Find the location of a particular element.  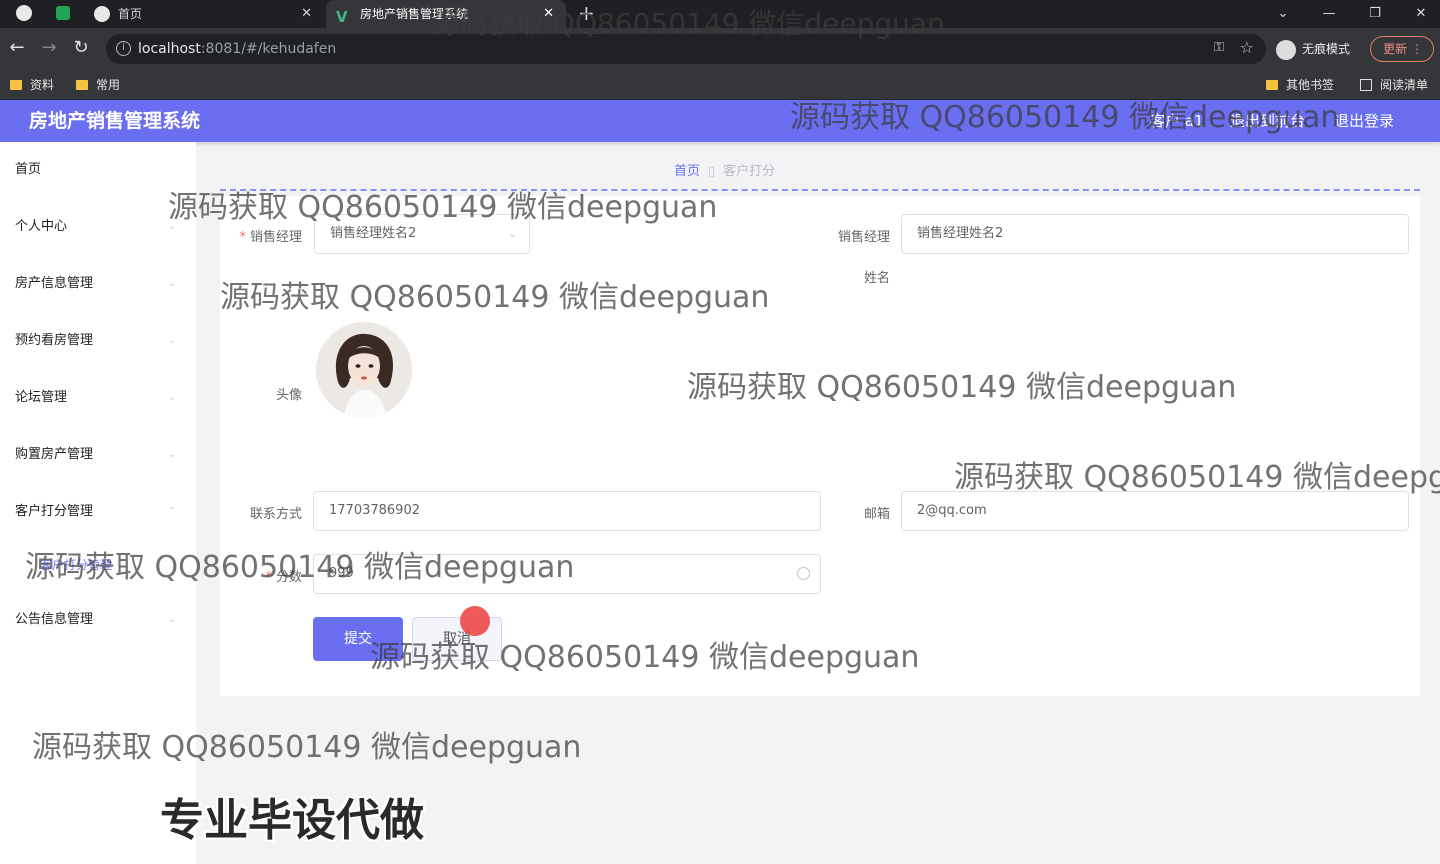

contact-label: 联系方式 is located at coordinates (275, 514).